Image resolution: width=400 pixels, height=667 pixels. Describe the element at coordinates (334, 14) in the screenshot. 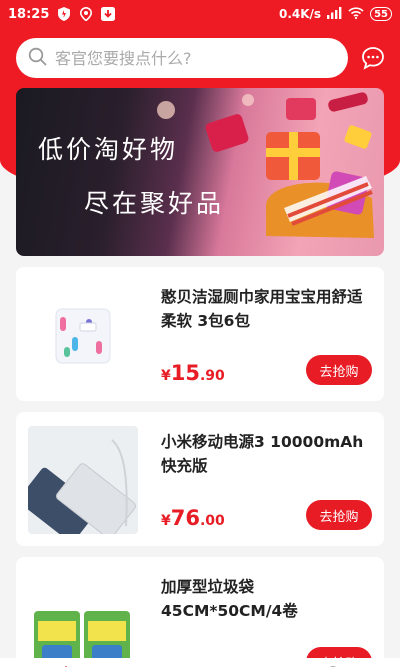

I see `signal-icon` at that location.